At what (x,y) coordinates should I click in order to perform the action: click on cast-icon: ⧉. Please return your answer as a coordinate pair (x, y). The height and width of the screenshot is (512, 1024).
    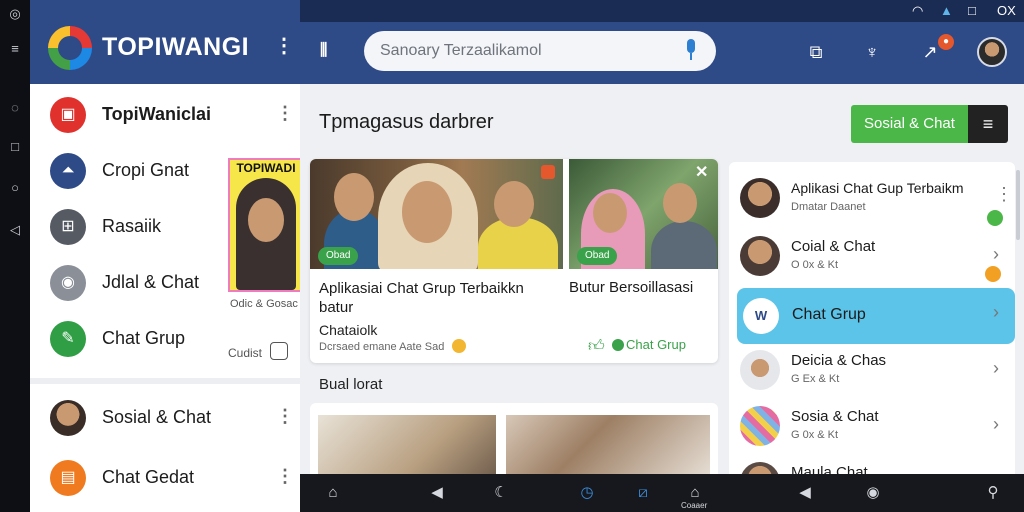
    Looking at the image, I should click on (816, 52).